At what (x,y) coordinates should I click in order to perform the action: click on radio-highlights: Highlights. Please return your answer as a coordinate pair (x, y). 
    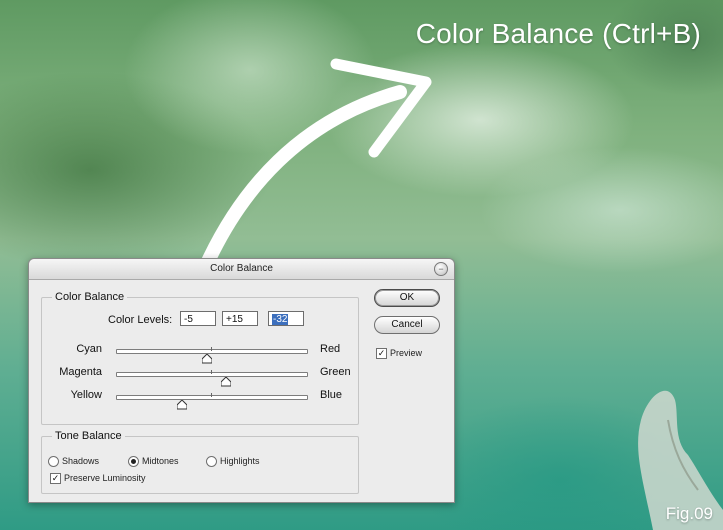
    Looking at the image, I should click on (233, 462).